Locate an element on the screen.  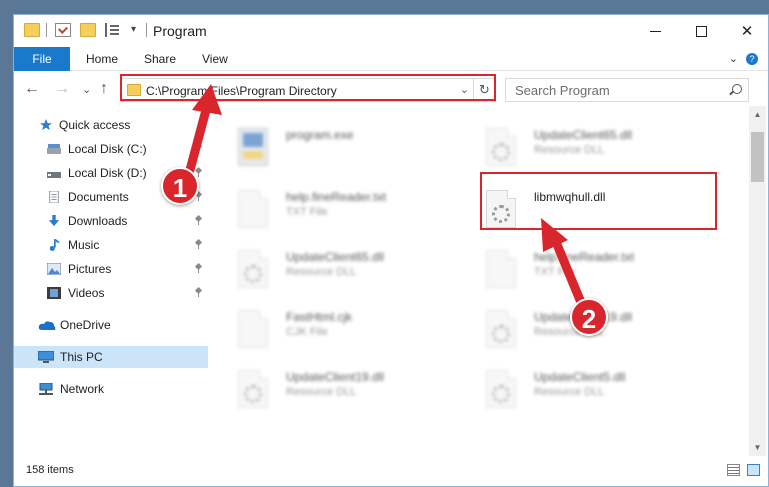
search-icon is located at coordinates (737, 89).